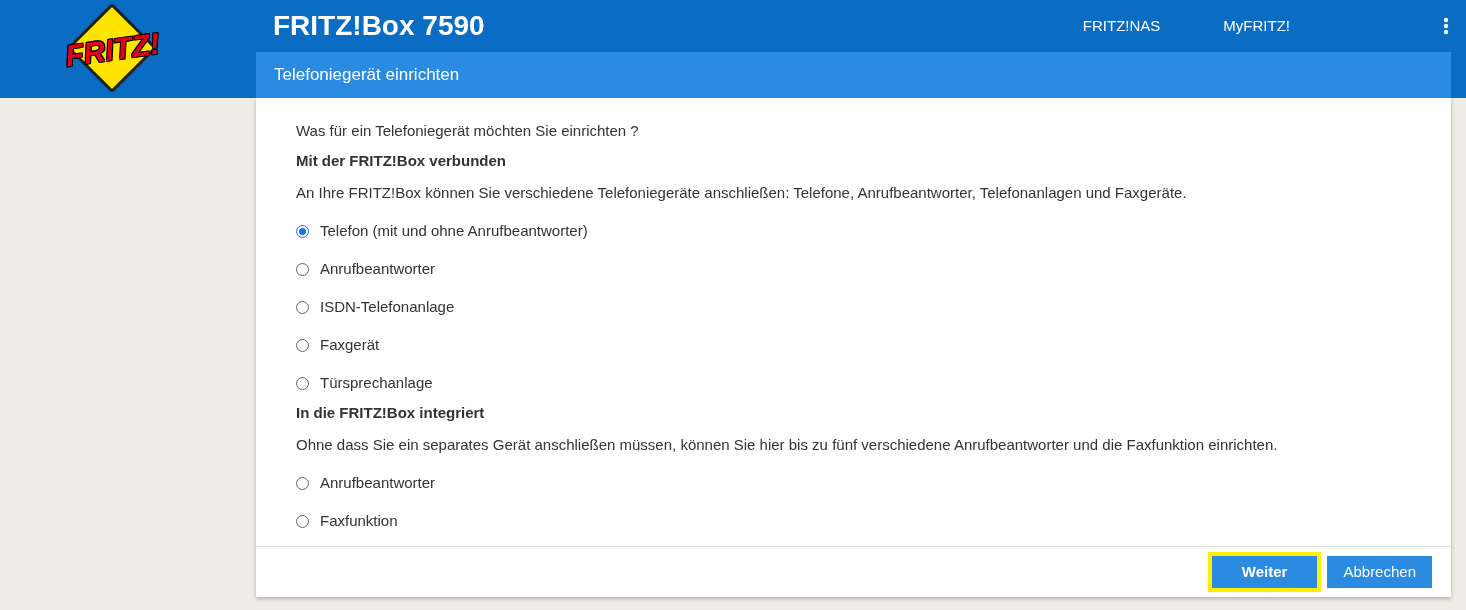 This screenshot has width=1466, height=610. Describe the element at coordinates (1264, 572) in the screenshot. I see `dialog-button: Weiter` at that location.